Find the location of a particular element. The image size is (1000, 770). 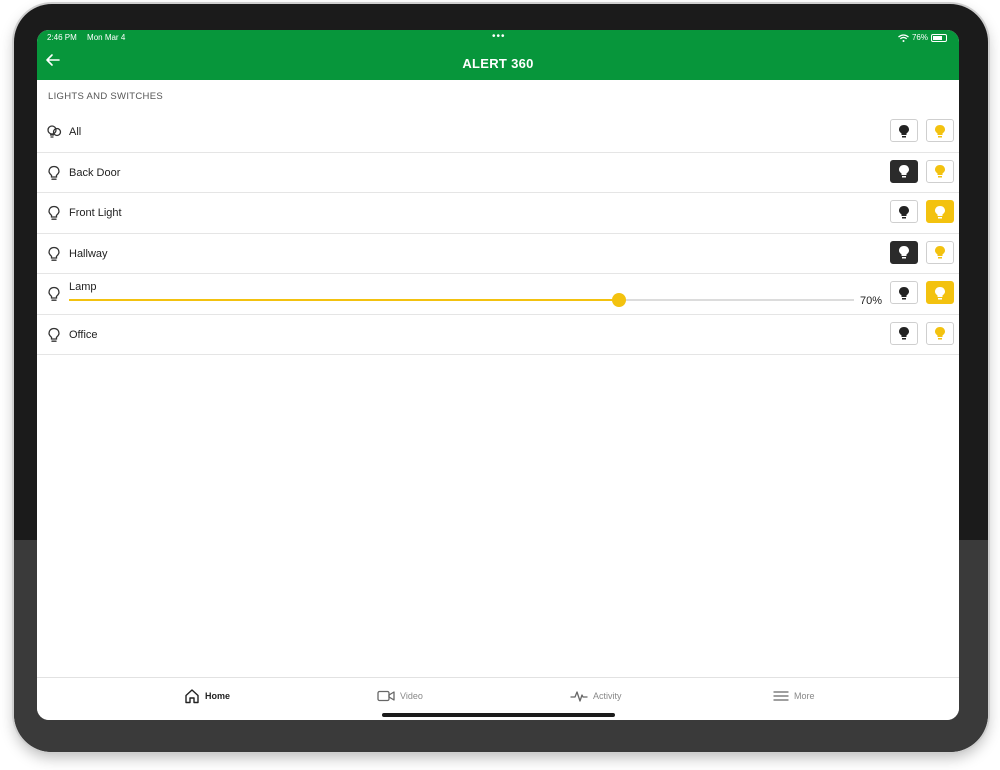

light-row-lamp: Lamp 70% is located at coordinates (498, 294).